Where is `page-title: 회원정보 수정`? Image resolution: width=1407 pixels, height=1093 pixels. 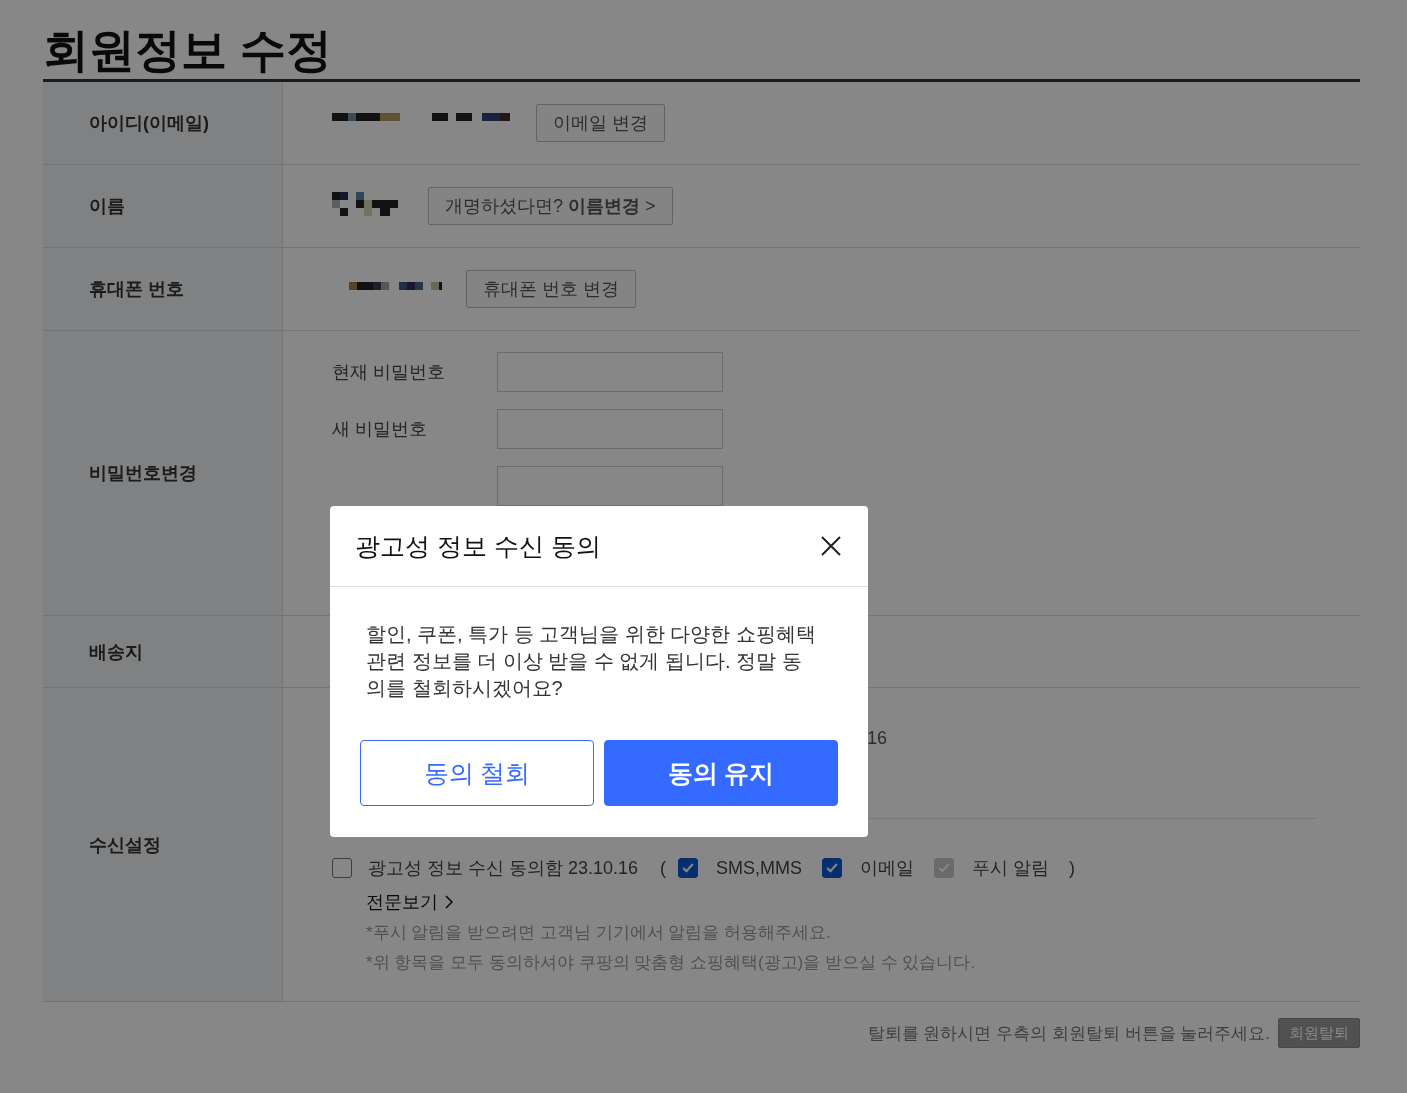
page-title: 회원정보 수정 is located at coordinates (188, 50).